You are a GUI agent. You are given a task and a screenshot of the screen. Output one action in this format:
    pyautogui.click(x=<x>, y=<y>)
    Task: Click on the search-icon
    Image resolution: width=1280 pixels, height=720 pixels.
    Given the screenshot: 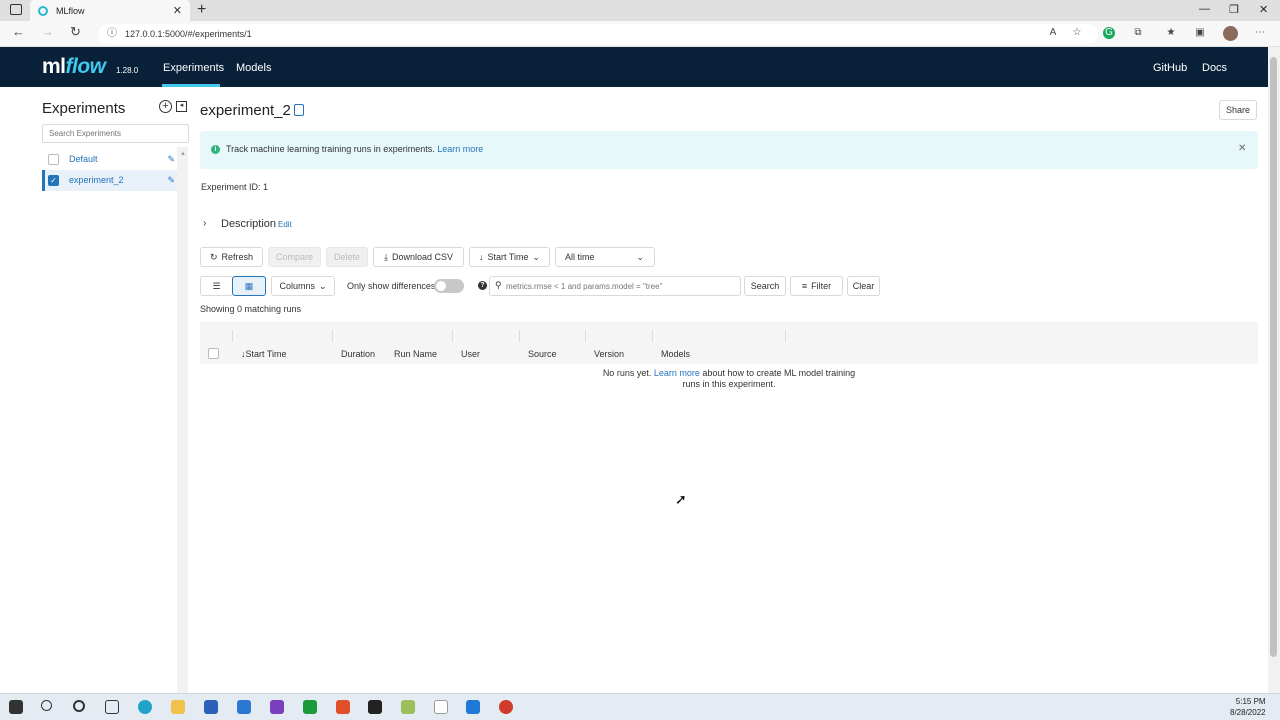 What is the action you would take?
    pyautogui.click(x=46, y=705)
    